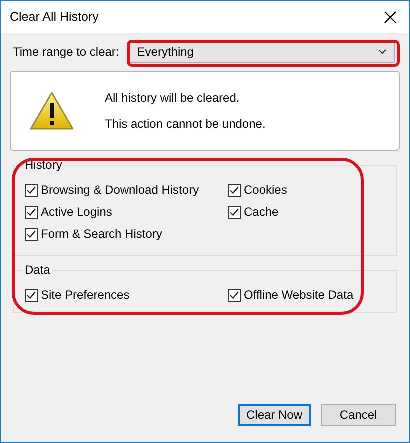 Image resolution: width=410 pixels, height=443 pixels. What do you see at coordinates (126, 295) in the screenshot?
I see `checkbox-option: Site Preferences` at bounding box center [126, 295].